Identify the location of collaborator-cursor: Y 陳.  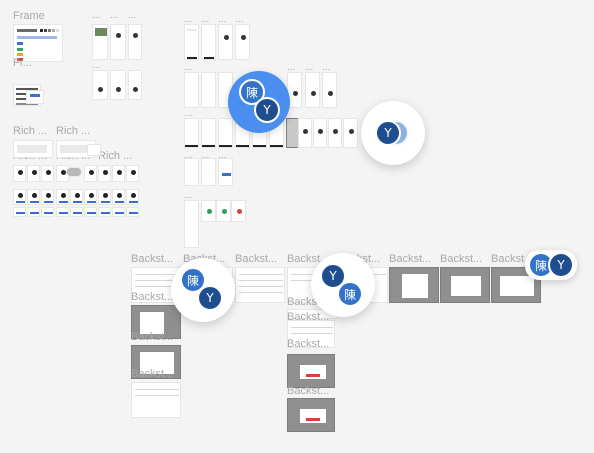
(343, 285).